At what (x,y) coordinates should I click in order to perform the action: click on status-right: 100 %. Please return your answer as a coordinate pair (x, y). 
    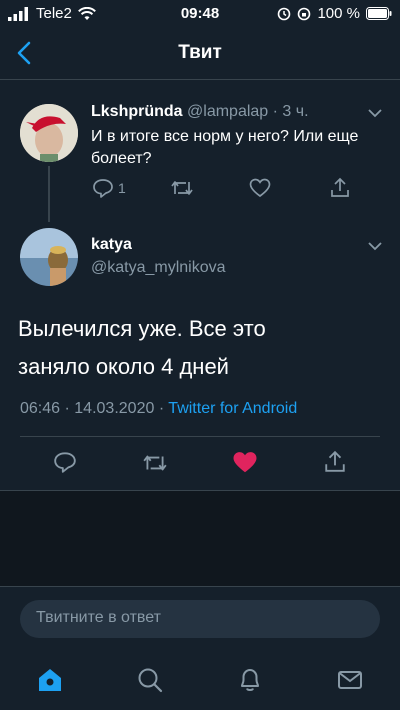
    Looking at the image, I should click on (334, 13).